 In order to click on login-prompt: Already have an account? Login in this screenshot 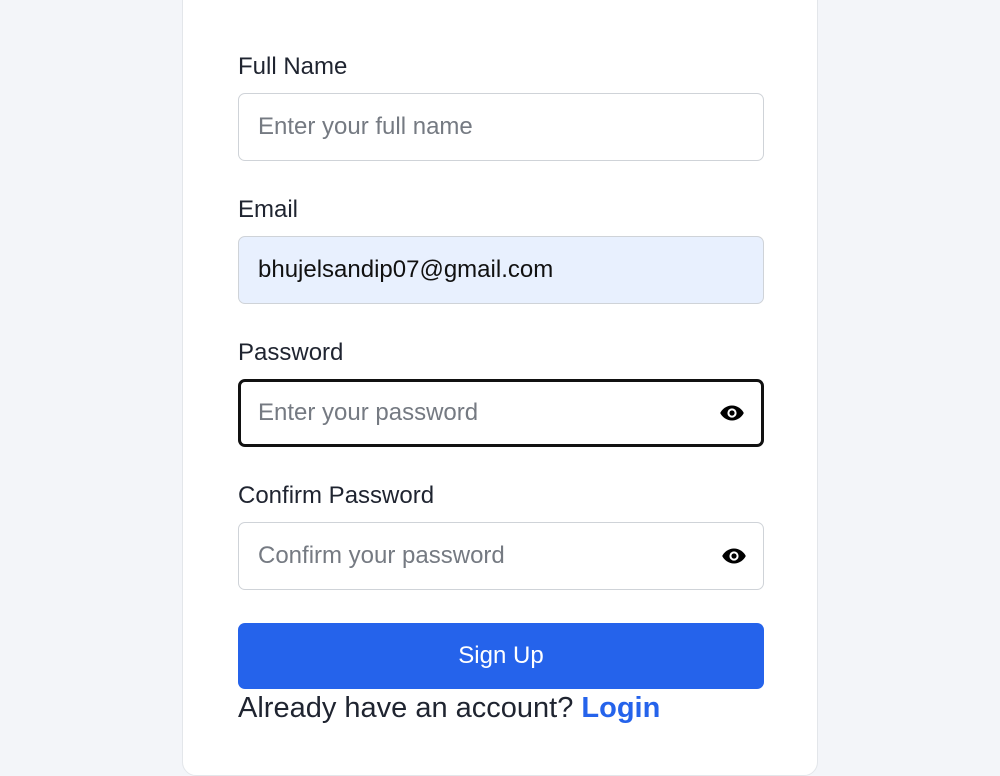, I will do `click(449, 708)`.